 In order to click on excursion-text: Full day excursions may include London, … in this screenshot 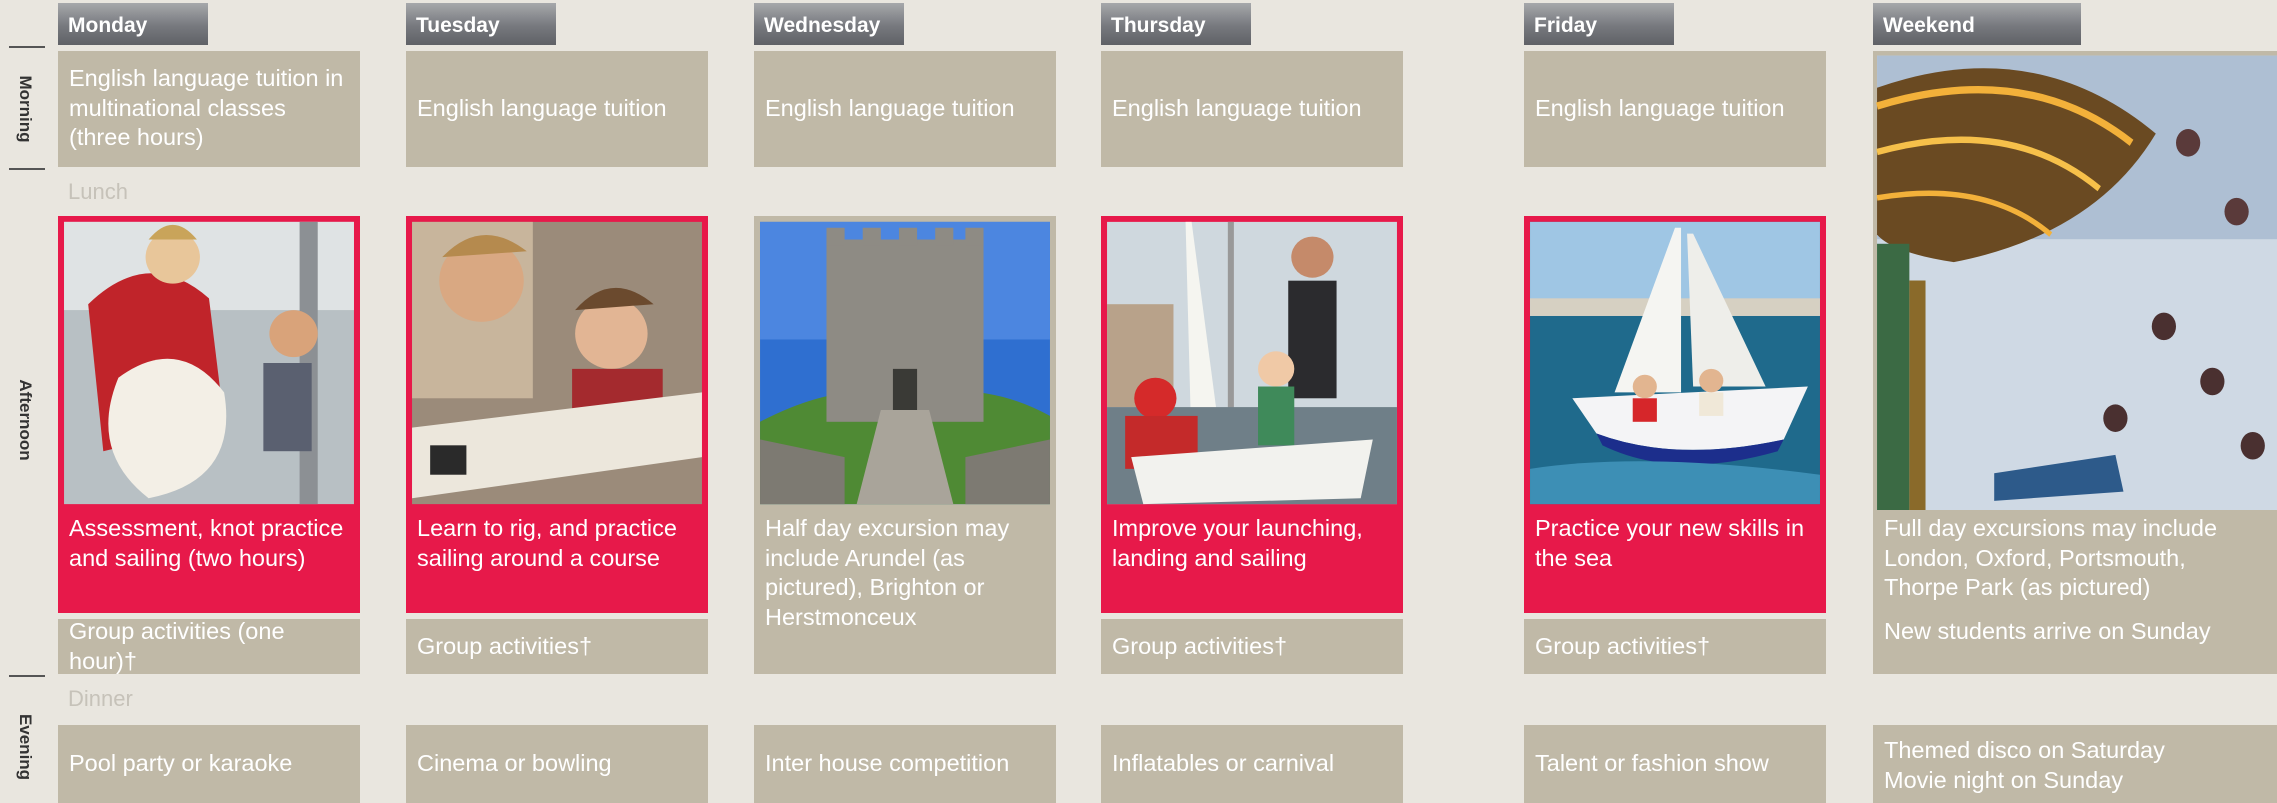, I will do `click(2051, 557)`.